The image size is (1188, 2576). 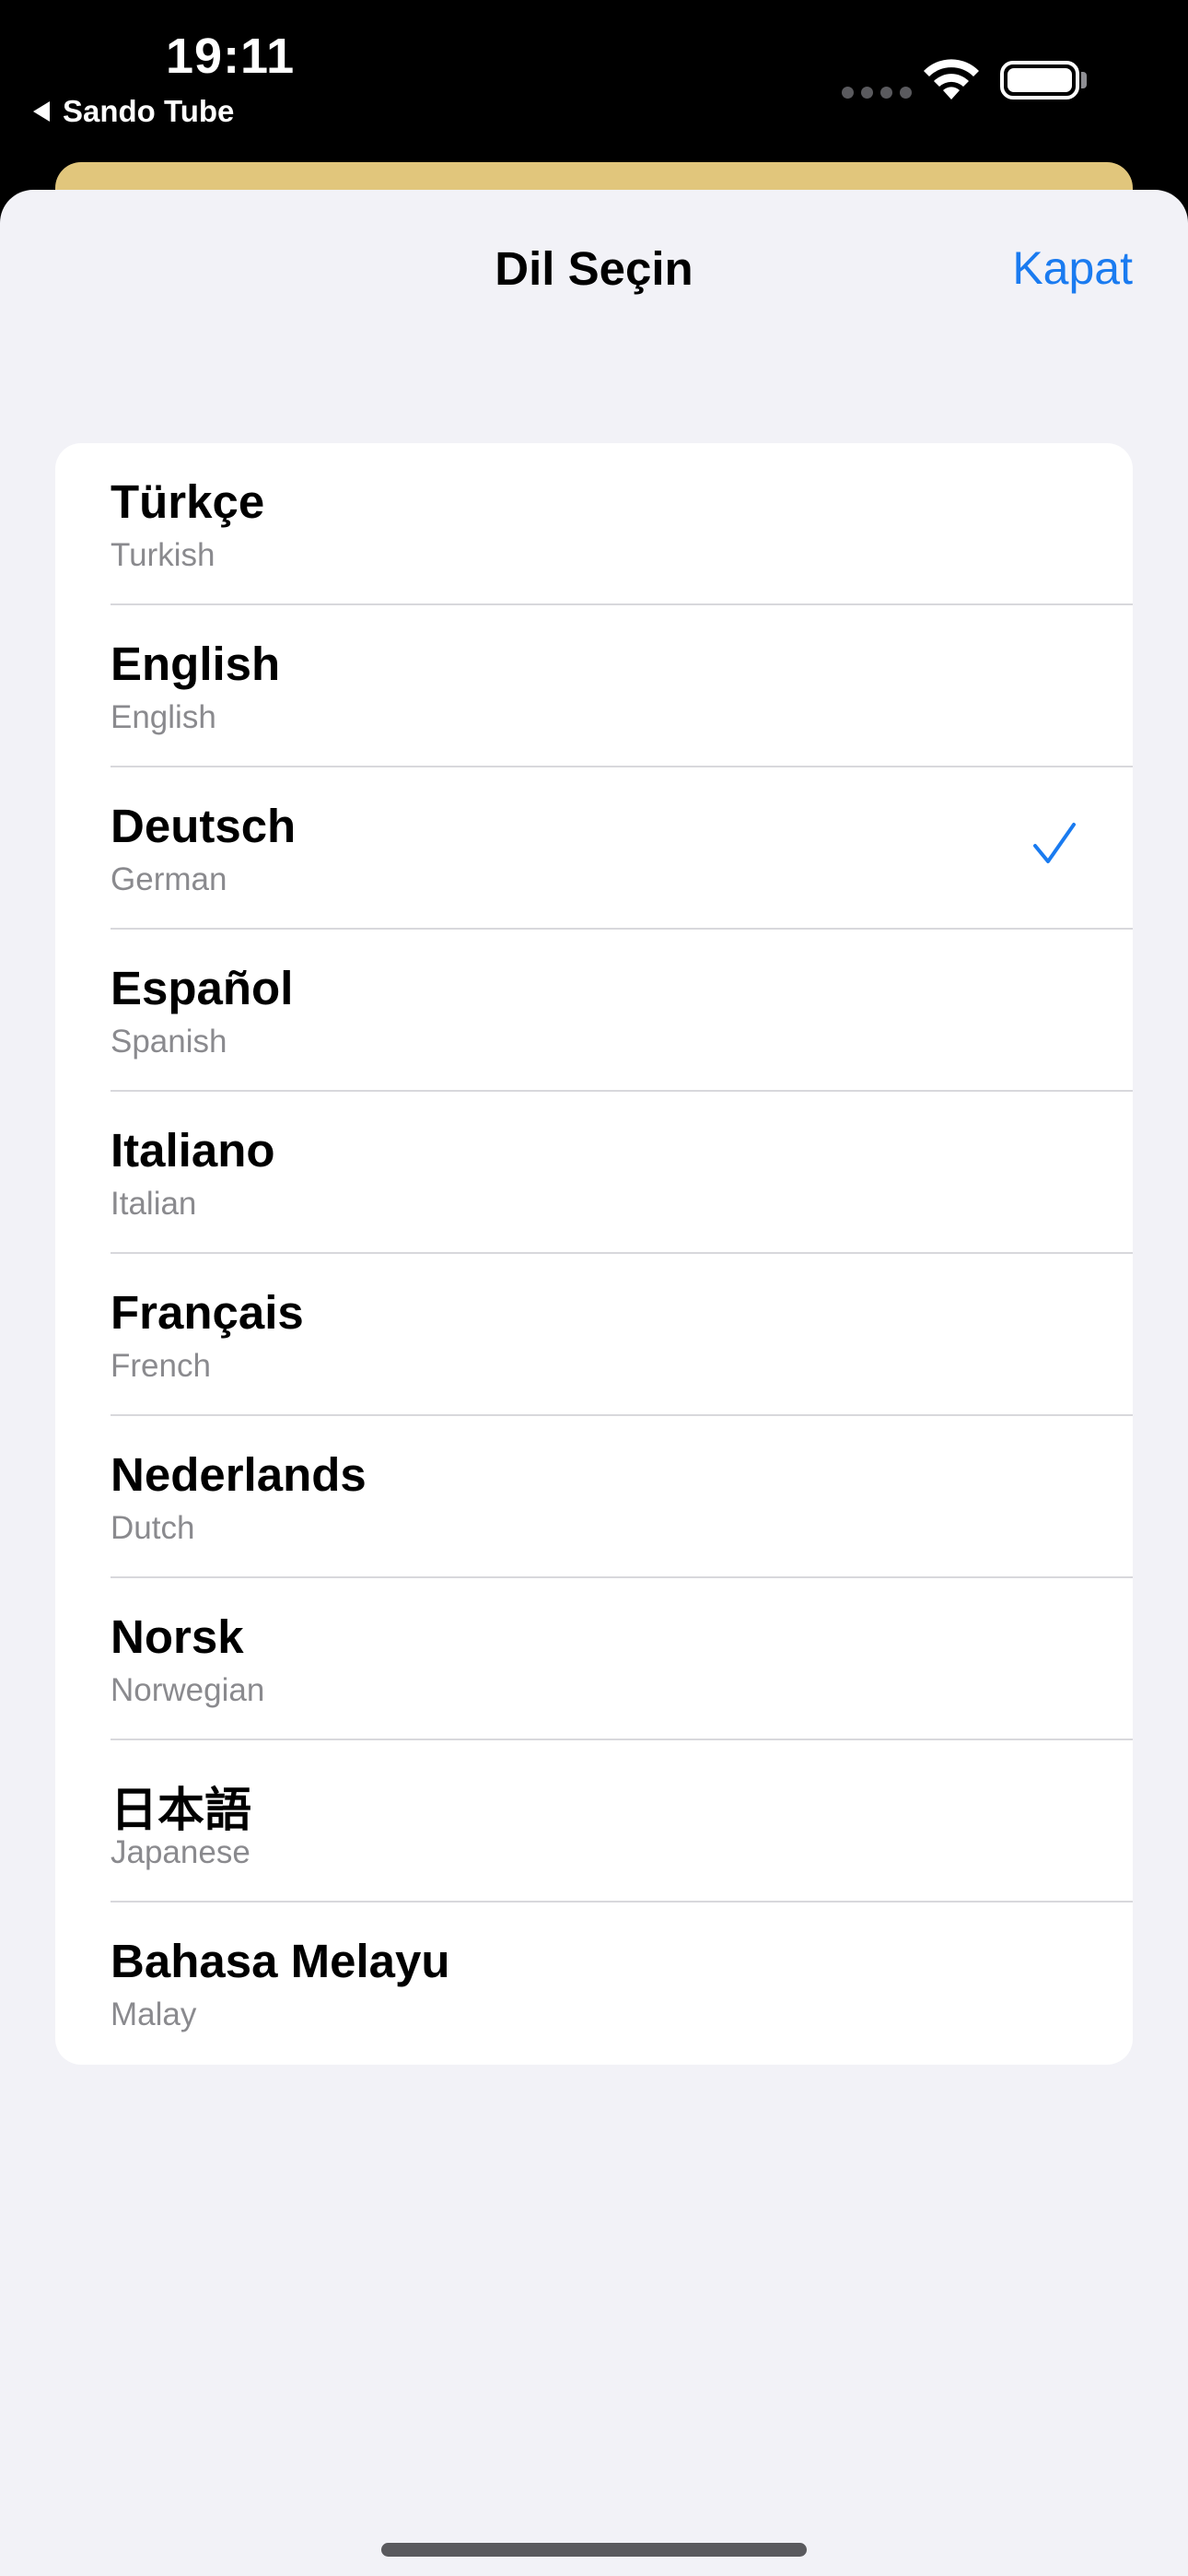 I want to click on language-row: Deutsch German, so click(x=594, y=848).